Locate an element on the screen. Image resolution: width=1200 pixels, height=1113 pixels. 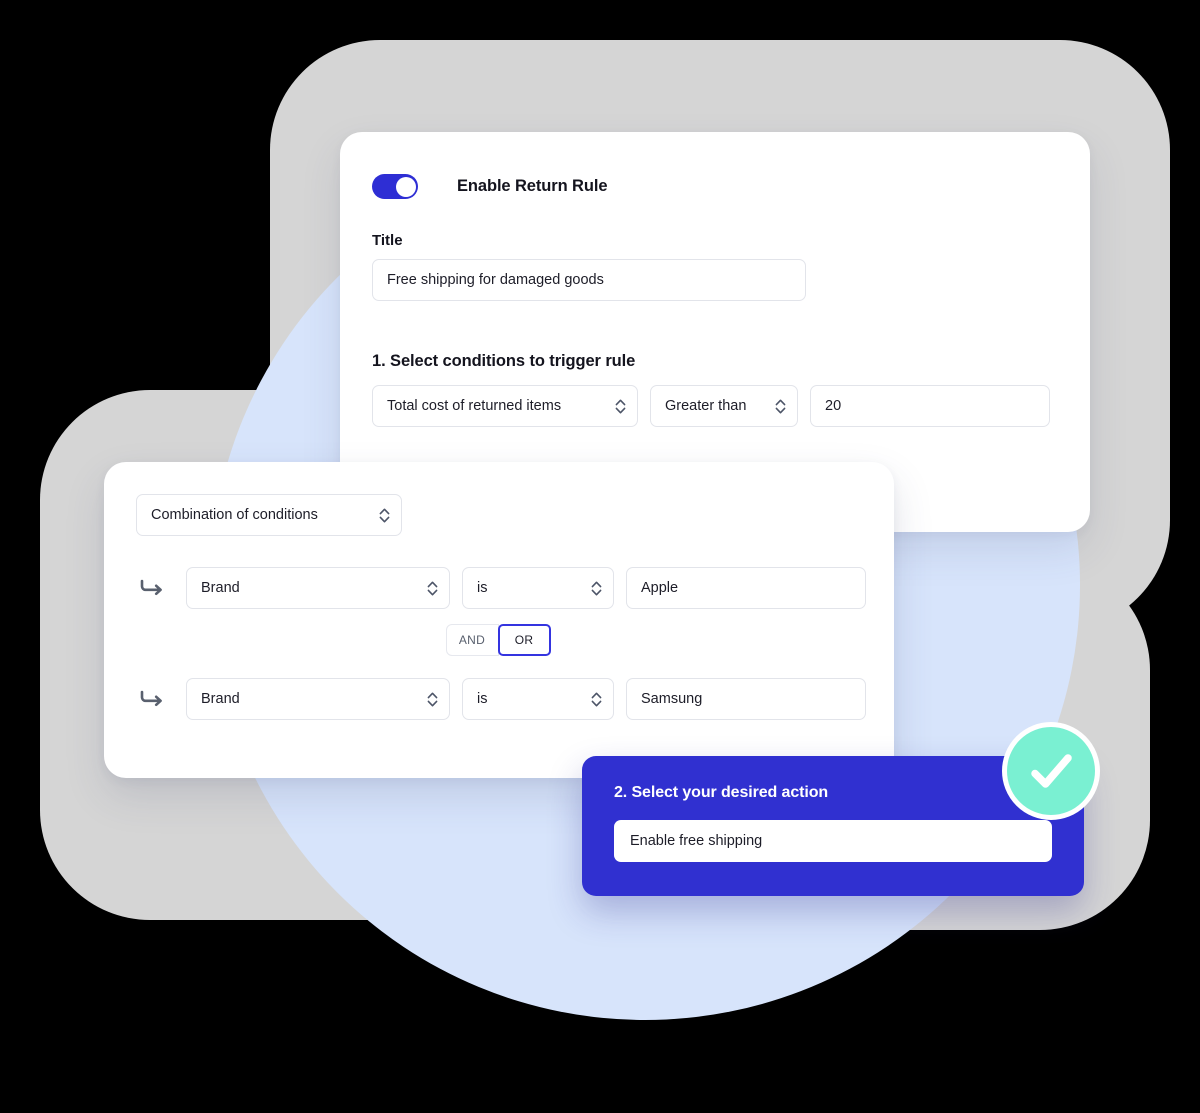
logic-operator-group: AND OR is located at coordinates (498, 640).